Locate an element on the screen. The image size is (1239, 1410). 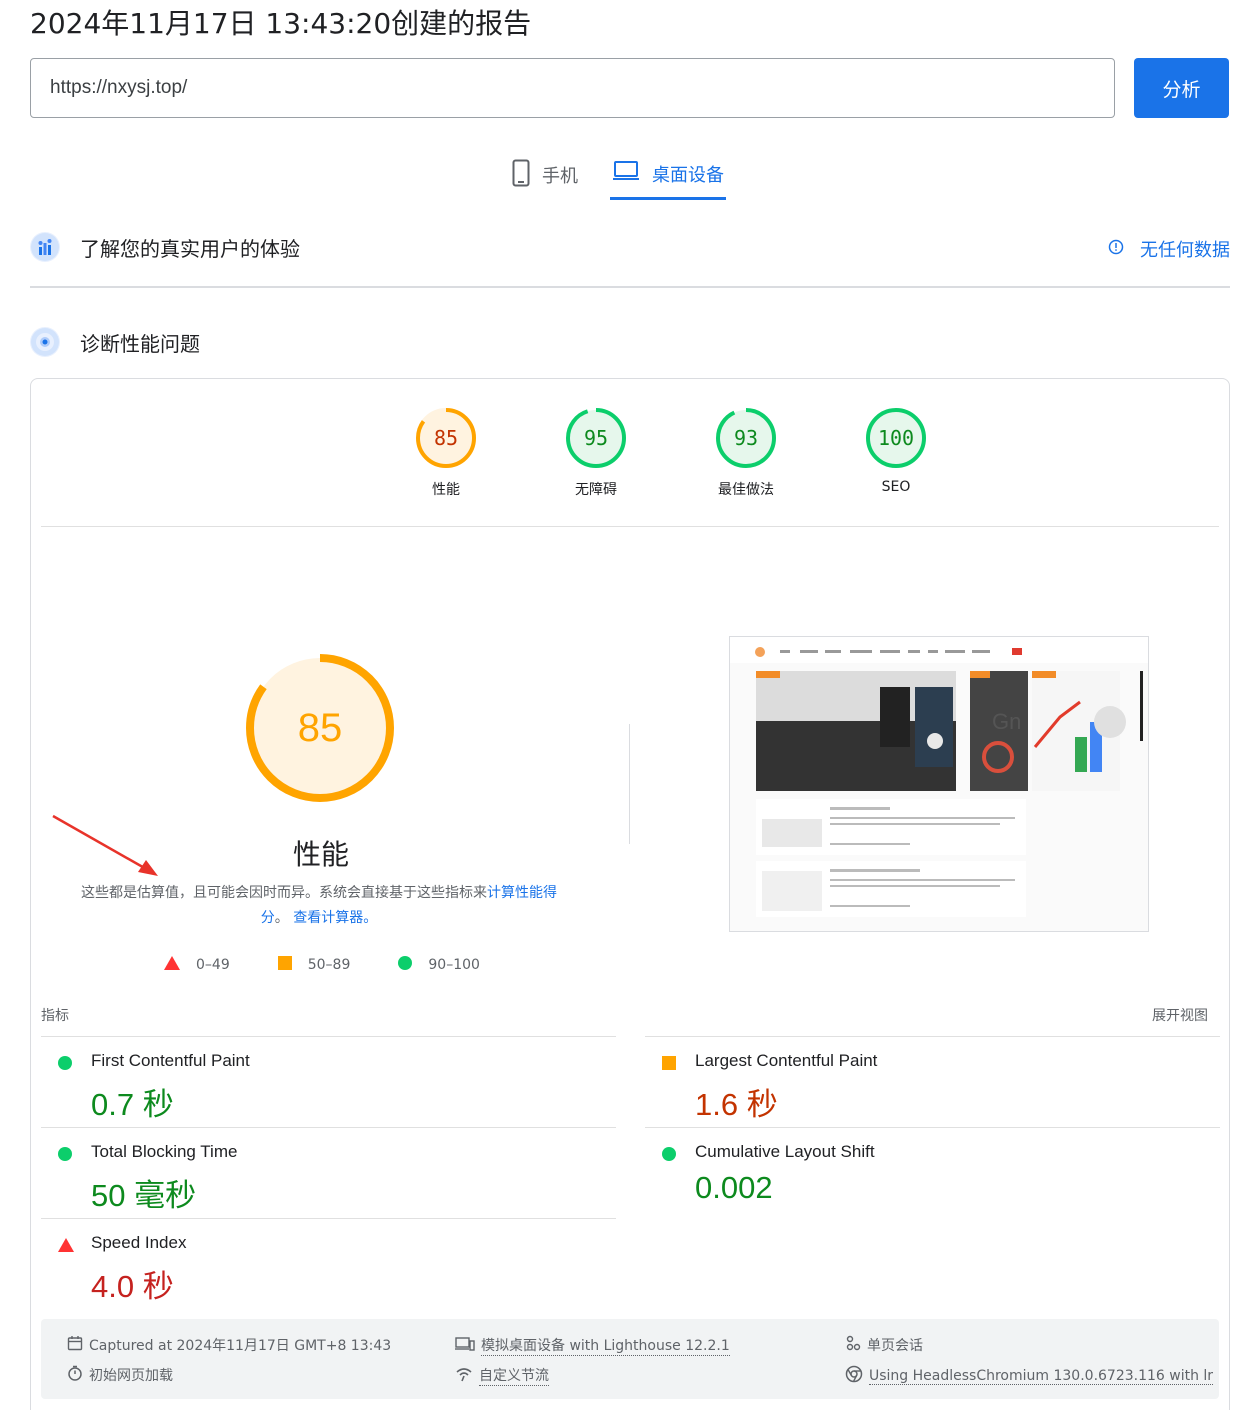
legend-pass: 90–100 is located at coordinates (439, 965).